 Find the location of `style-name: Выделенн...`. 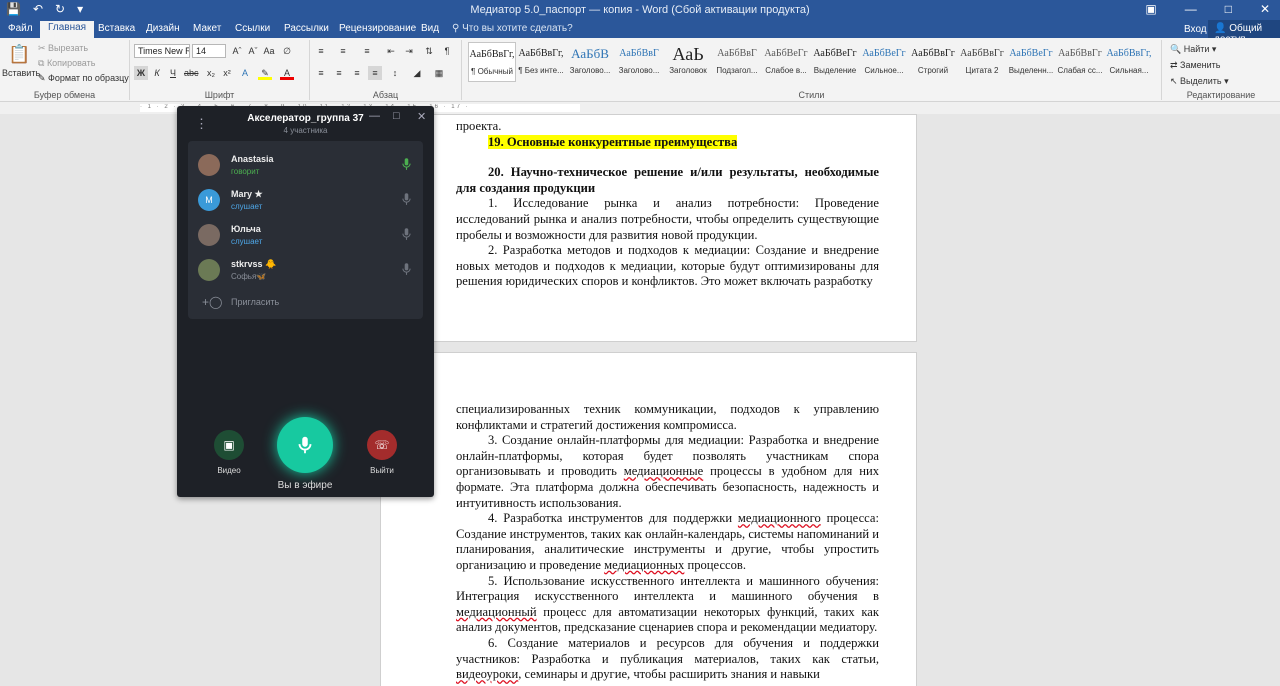

style-name: Выделенн... is located at coordinates (1031, 70).